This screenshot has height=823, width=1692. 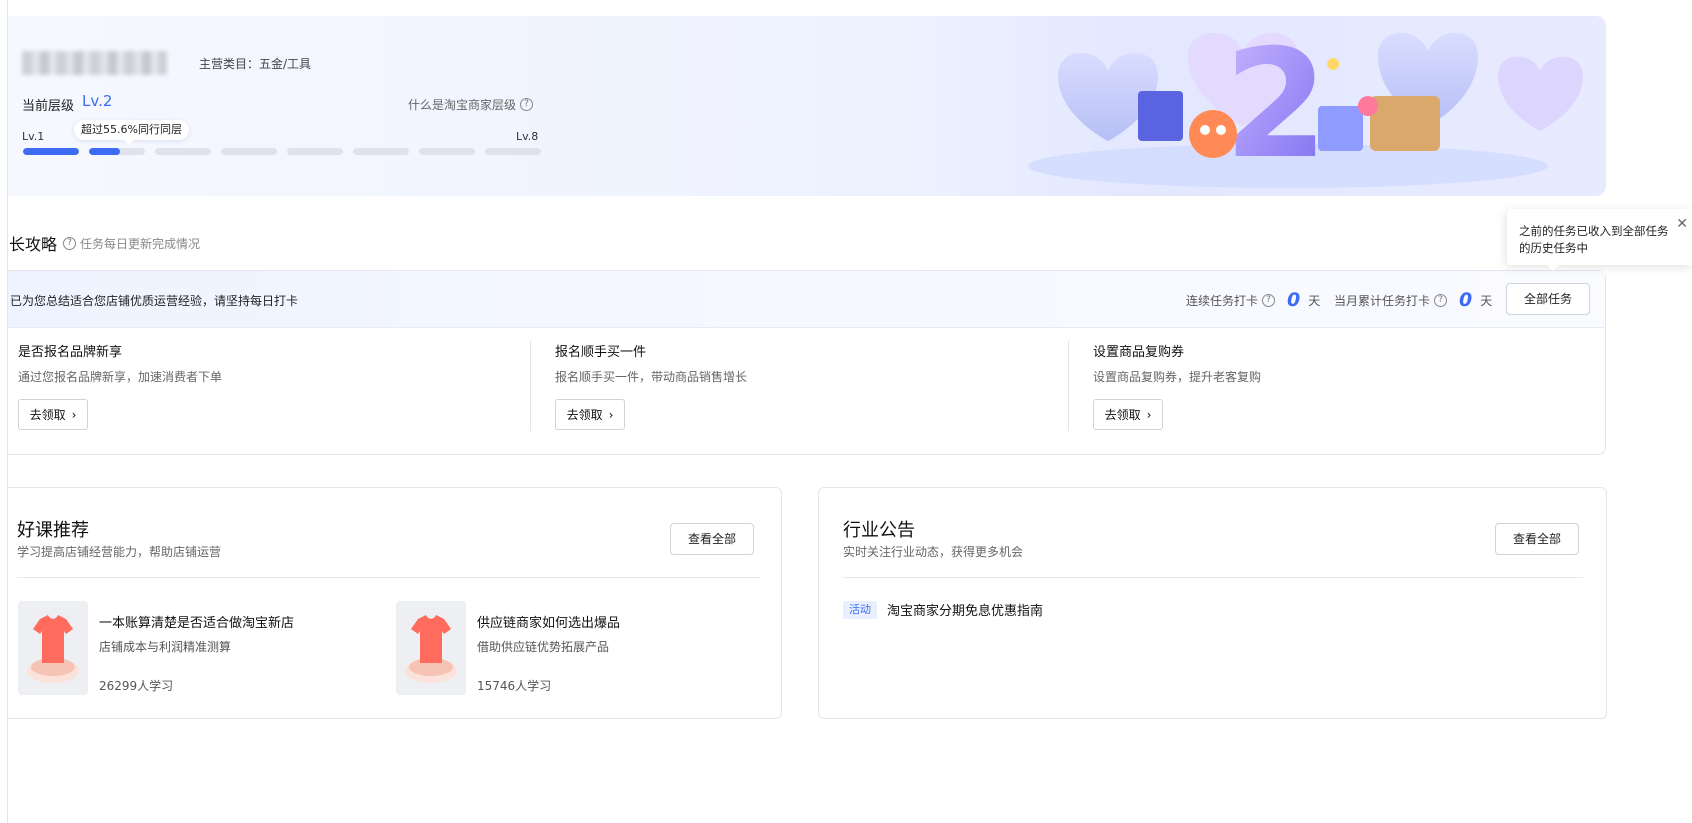 I want to click on course-item: 一本账算清楚是否适合做淘宝新店 店铺成本与利润精准测算 26299人学习, so click(x=156, y=648).